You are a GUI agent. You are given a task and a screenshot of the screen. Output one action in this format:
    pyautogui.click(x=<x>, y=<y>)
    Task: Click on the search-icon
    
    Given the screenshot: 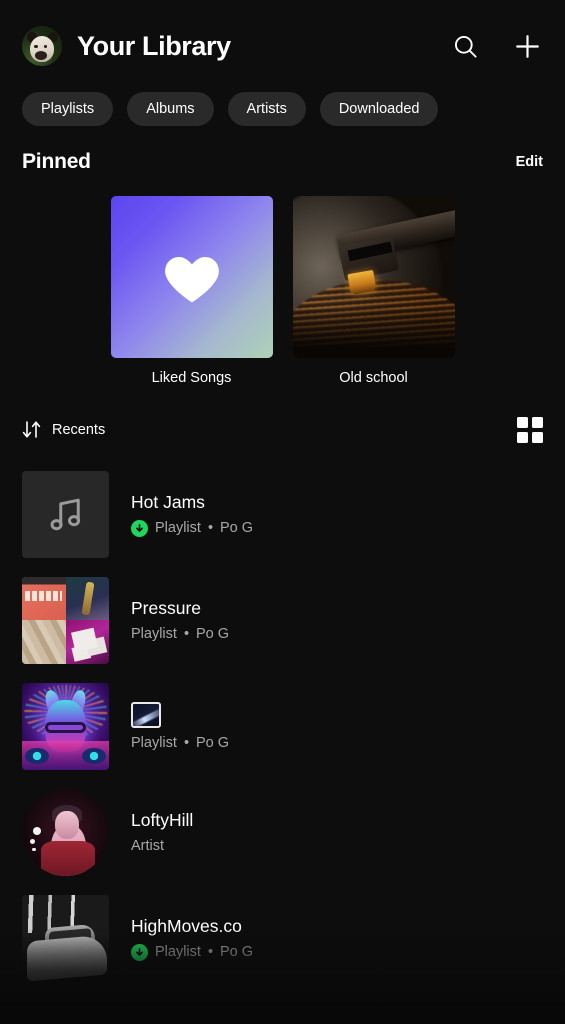 What is the action you would take?
    pyautogui.click(x=465, y=46)
    